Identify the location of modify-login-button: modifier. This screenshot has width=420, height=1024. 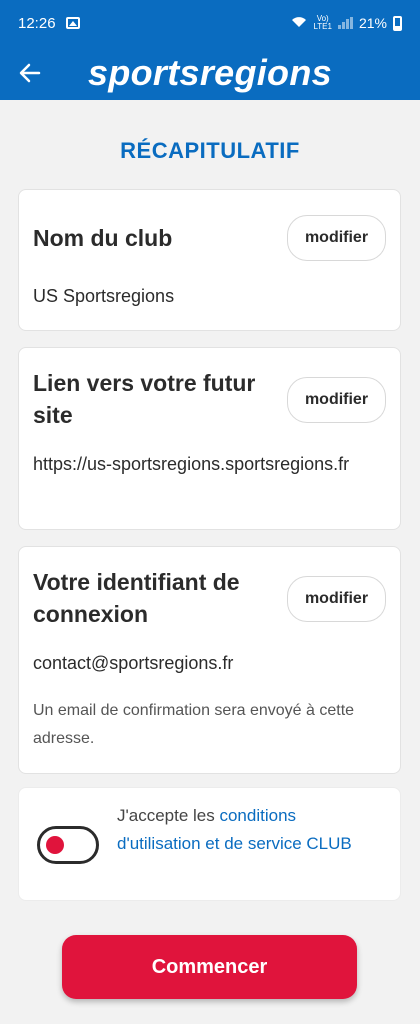
(336, 599).